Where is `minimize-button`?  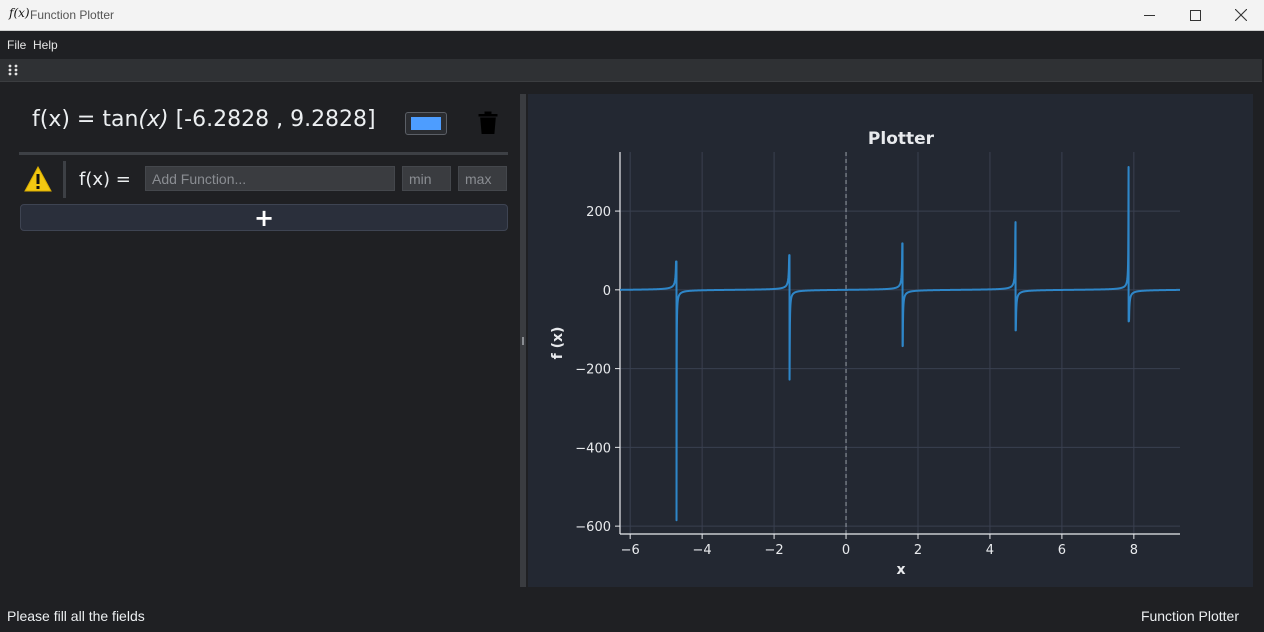 minimize-button is located at coordinates (1149, 15).